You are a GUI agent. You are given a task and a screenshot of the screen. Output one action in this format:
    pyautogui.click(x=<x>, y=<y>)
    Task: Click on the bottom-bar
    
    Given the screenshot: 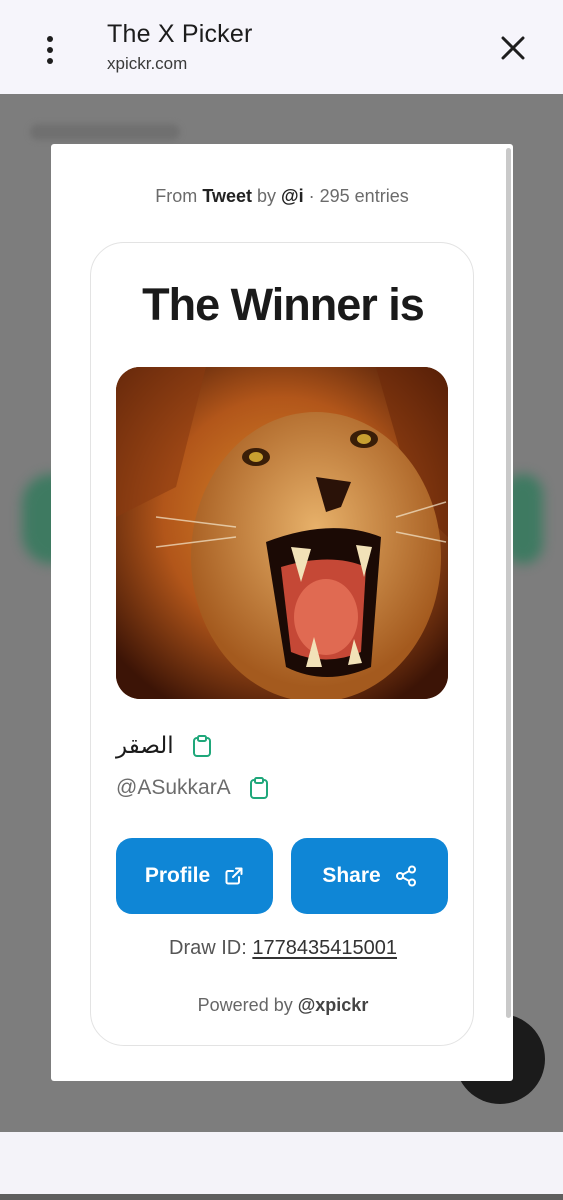 What is the action you would take?
    pyautogui.click(x=281, y=1163)
    